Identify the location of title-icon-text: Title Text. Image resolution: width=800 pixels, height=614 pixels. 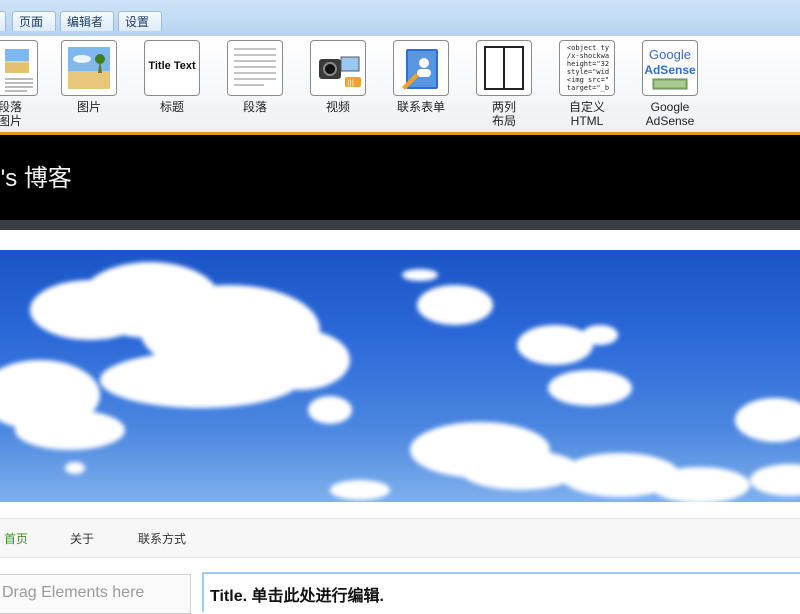
(172, 66).